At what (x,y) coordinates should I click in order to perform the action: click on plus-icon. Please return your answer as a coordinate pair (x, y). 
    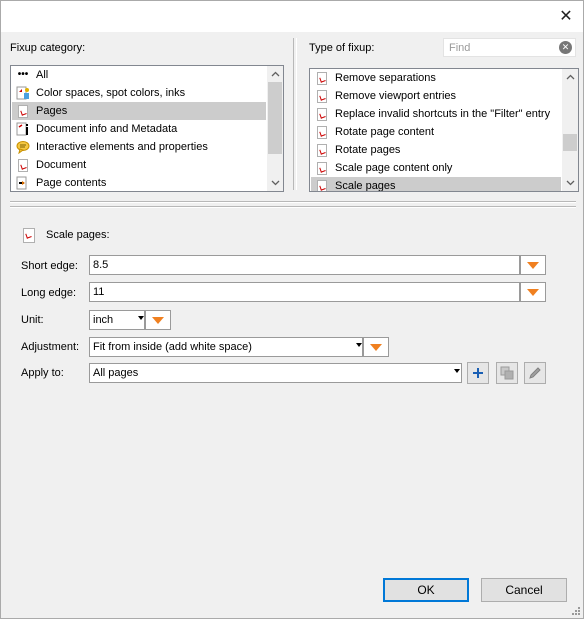
    Looking at the image, I should click on (478, 373).